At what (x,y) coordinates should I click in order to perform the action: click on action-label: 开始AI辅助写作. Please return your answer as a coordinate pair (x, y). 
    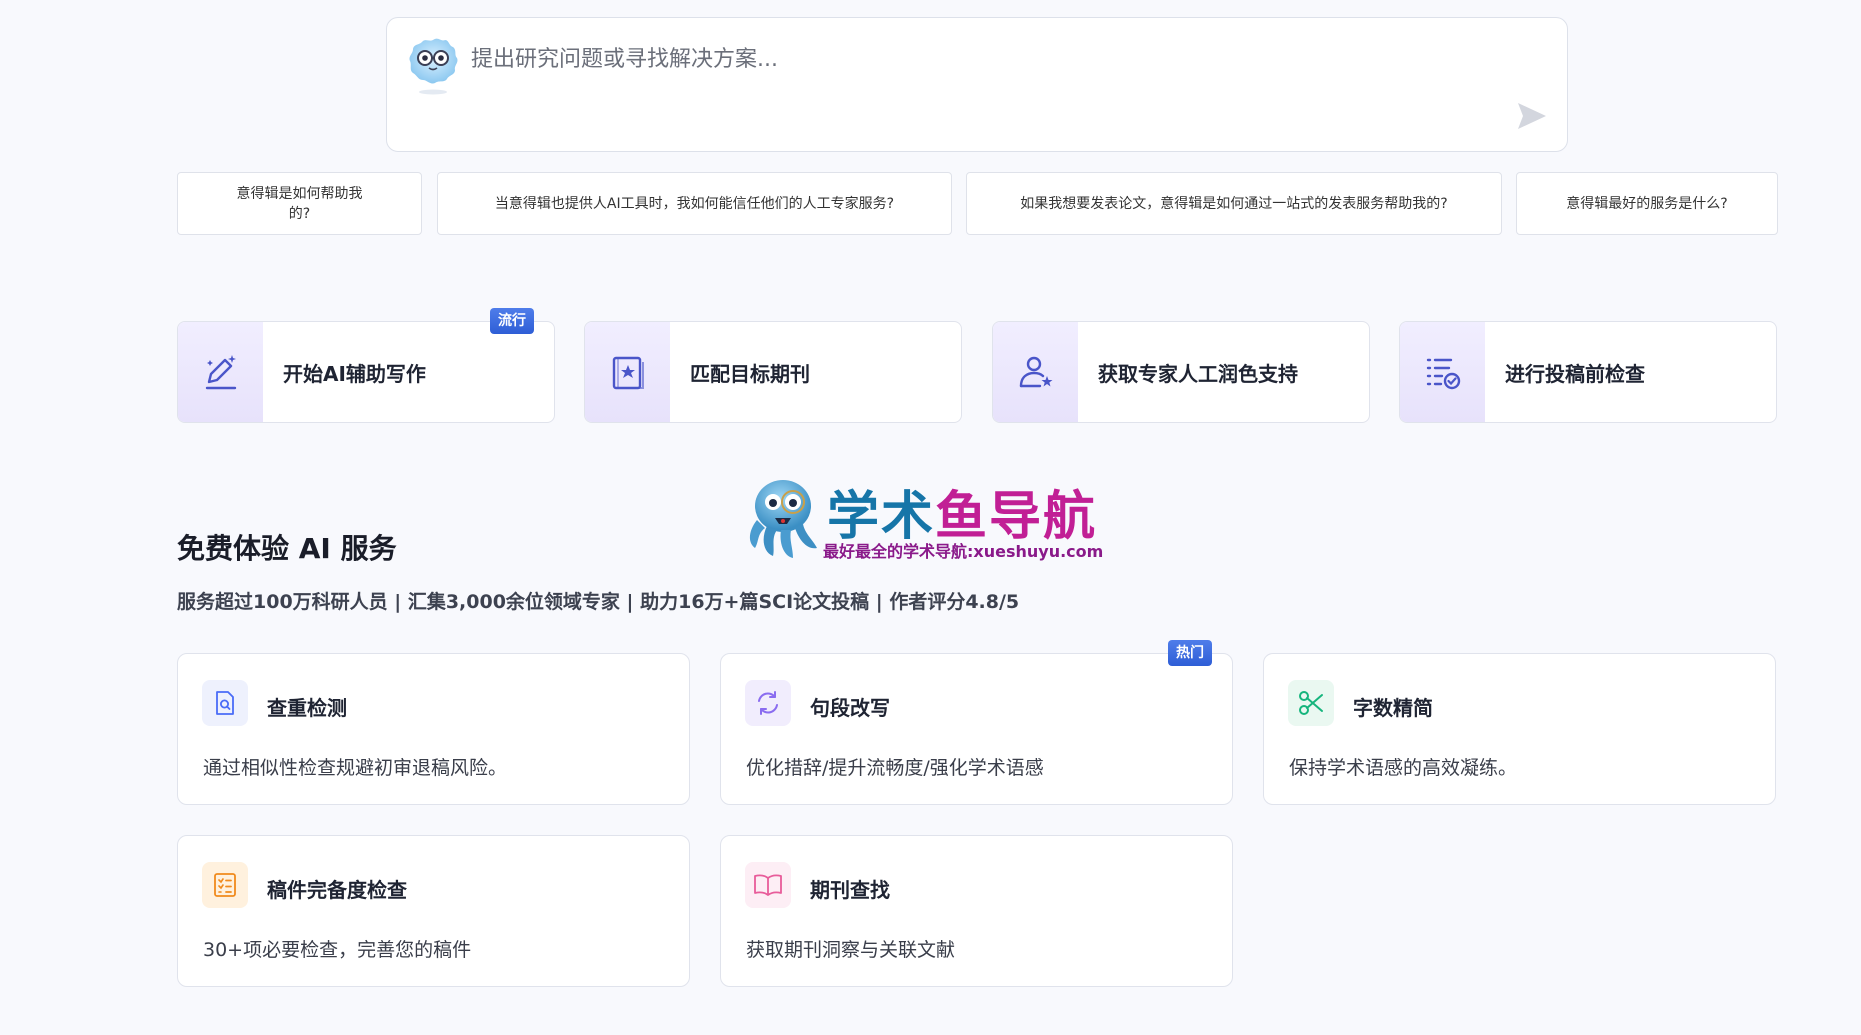
    Looking at the image, I should click on (354, 373).